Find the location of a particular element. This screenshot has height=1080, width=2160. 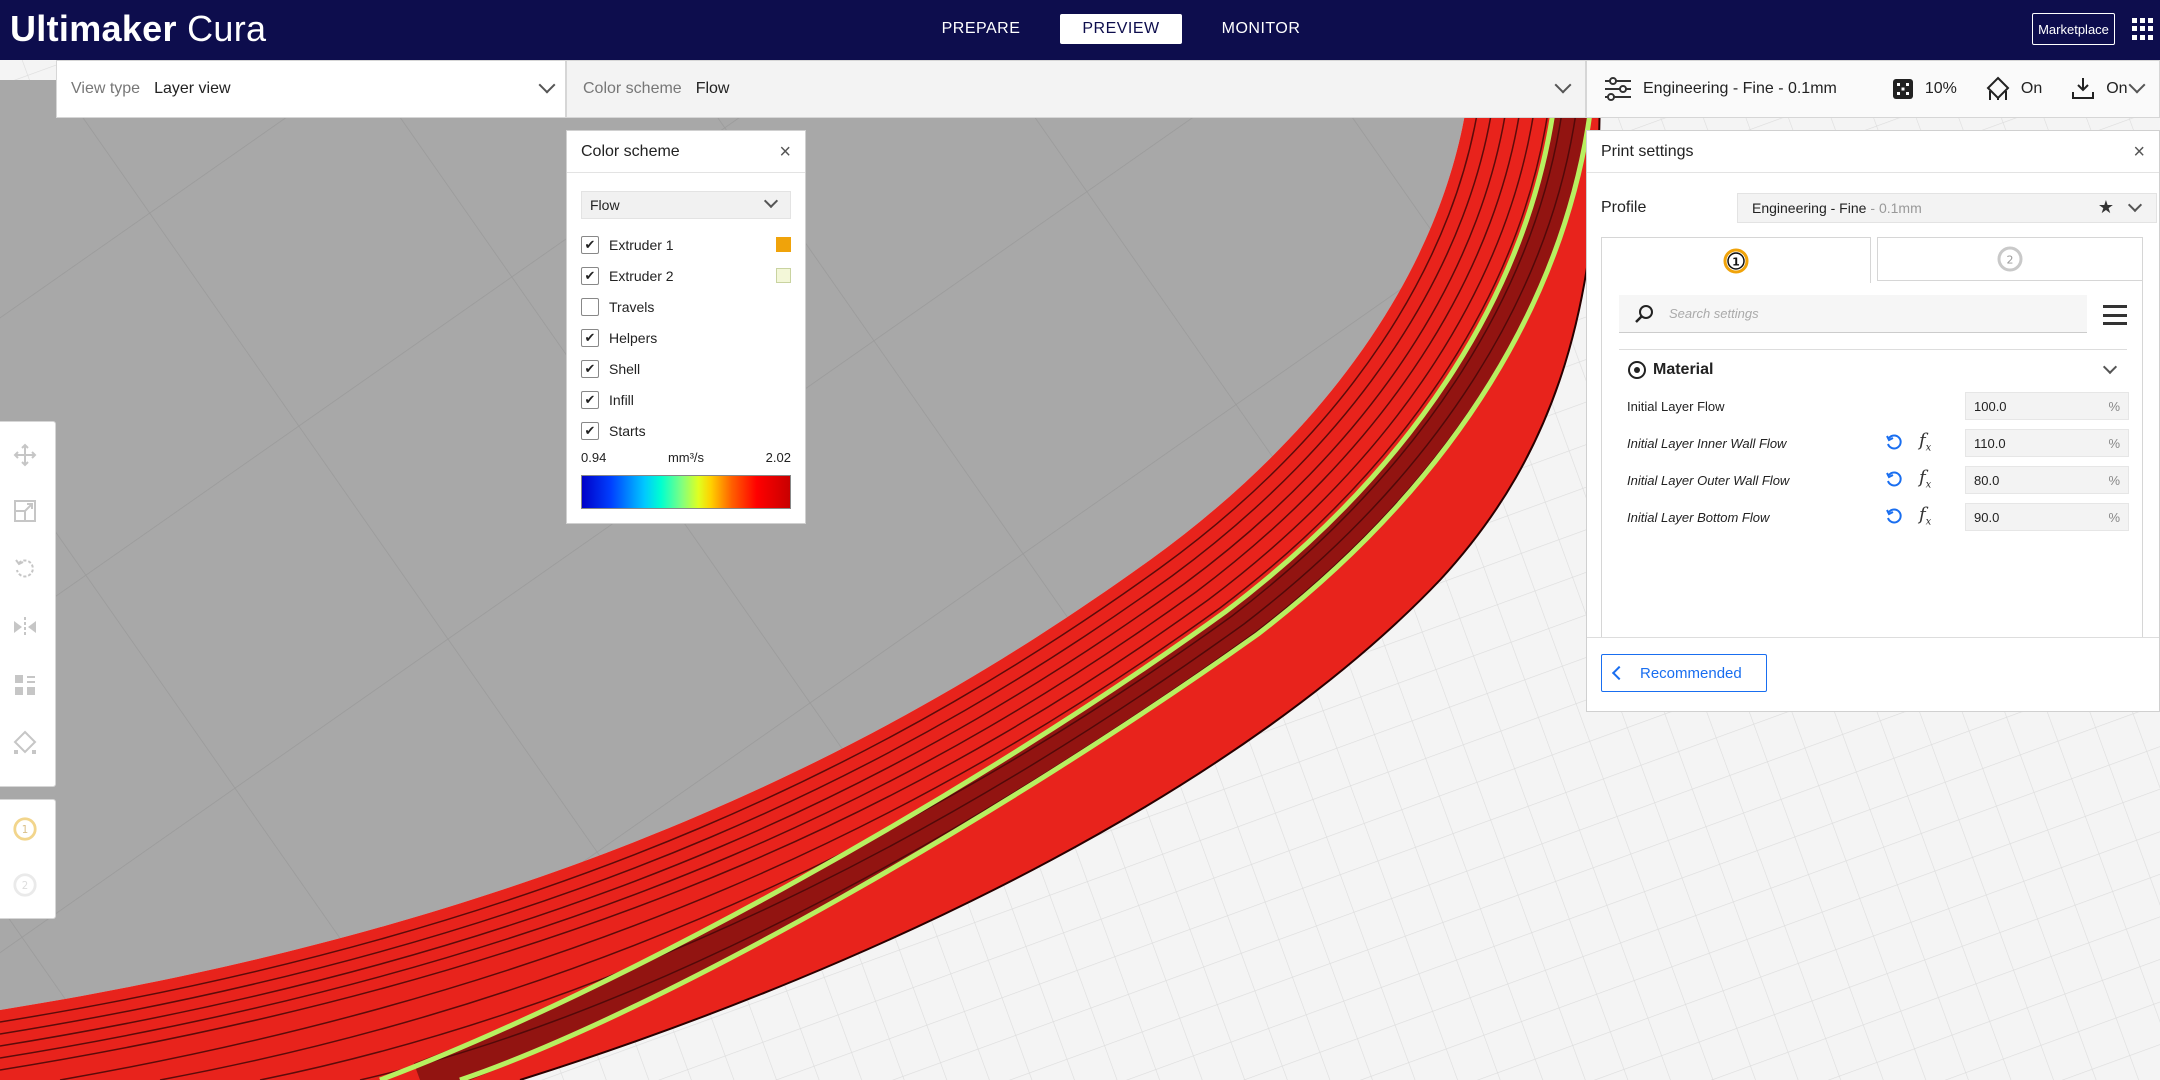

extruder-1-swatch is located at coordinates (783, 244).